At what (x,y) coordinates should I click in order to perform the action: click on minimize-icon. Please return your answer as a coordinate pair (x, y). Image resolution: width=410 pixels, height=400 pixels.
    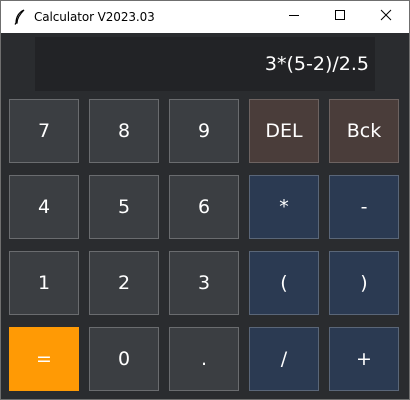
    Looking at the image, I should click on (294, 17).